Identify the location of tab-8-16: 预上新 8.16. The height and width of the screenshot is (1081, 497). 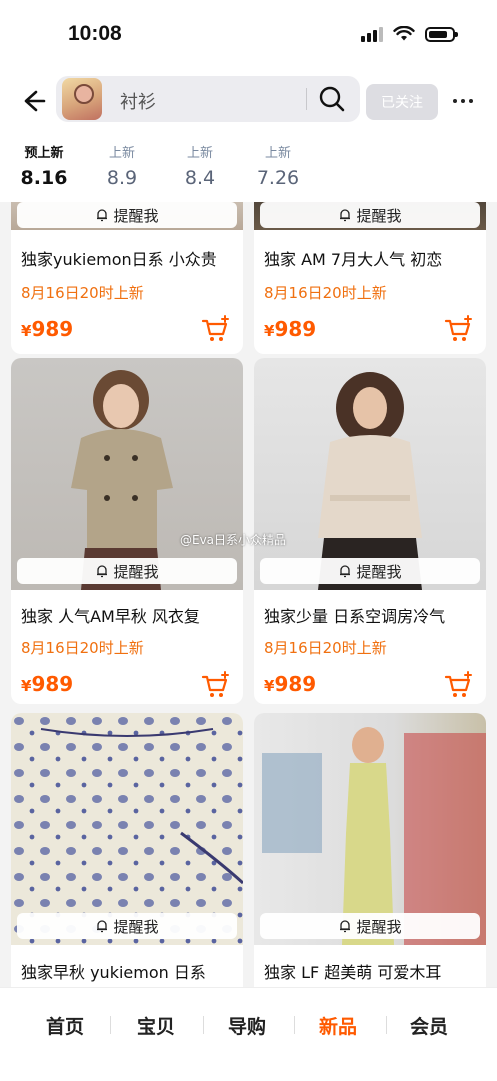
(44, 173).